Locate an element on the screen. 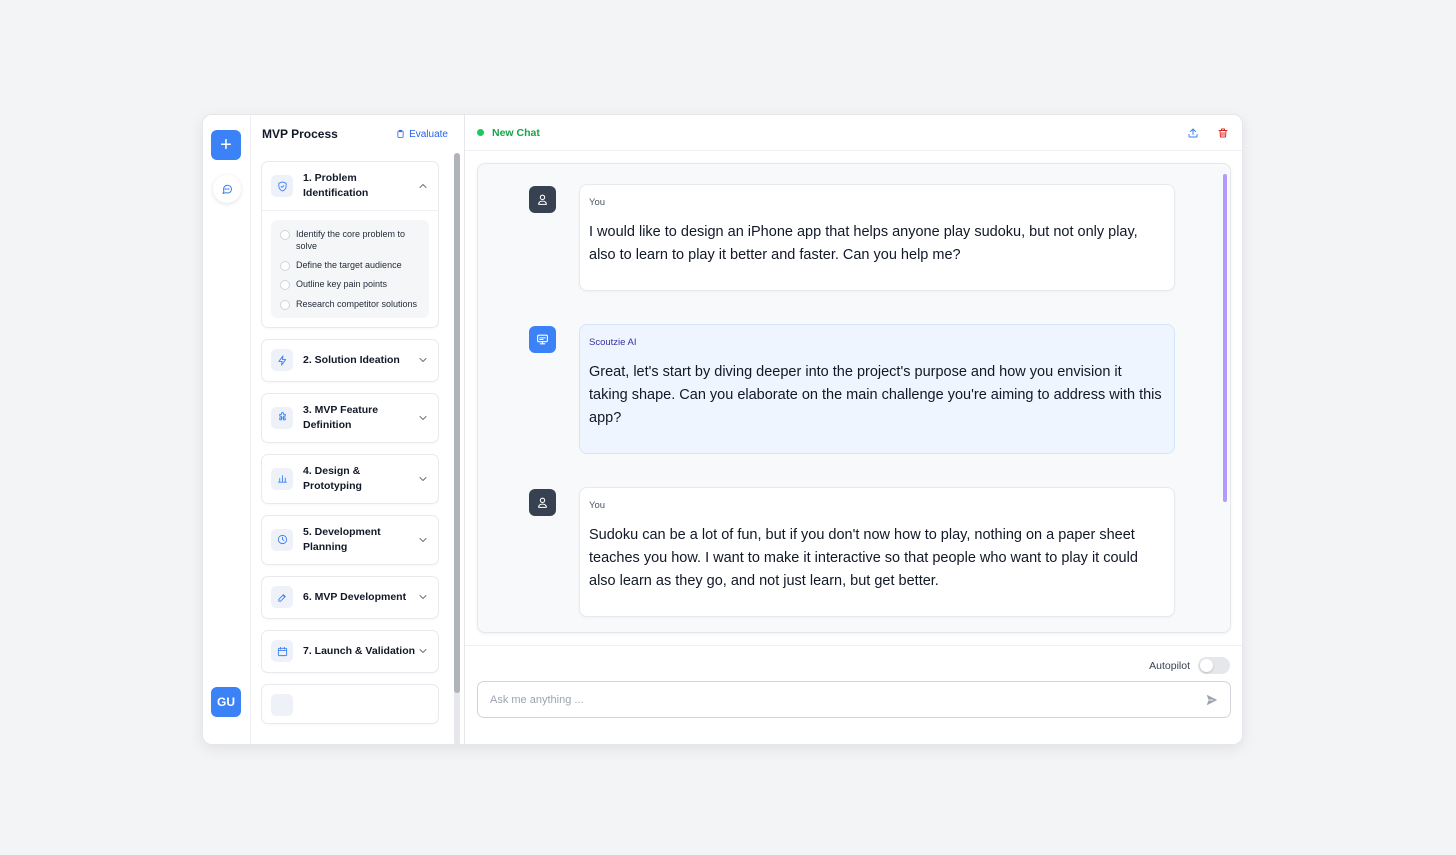  task-item: Define the target audience is located at coordinates (350, 265).